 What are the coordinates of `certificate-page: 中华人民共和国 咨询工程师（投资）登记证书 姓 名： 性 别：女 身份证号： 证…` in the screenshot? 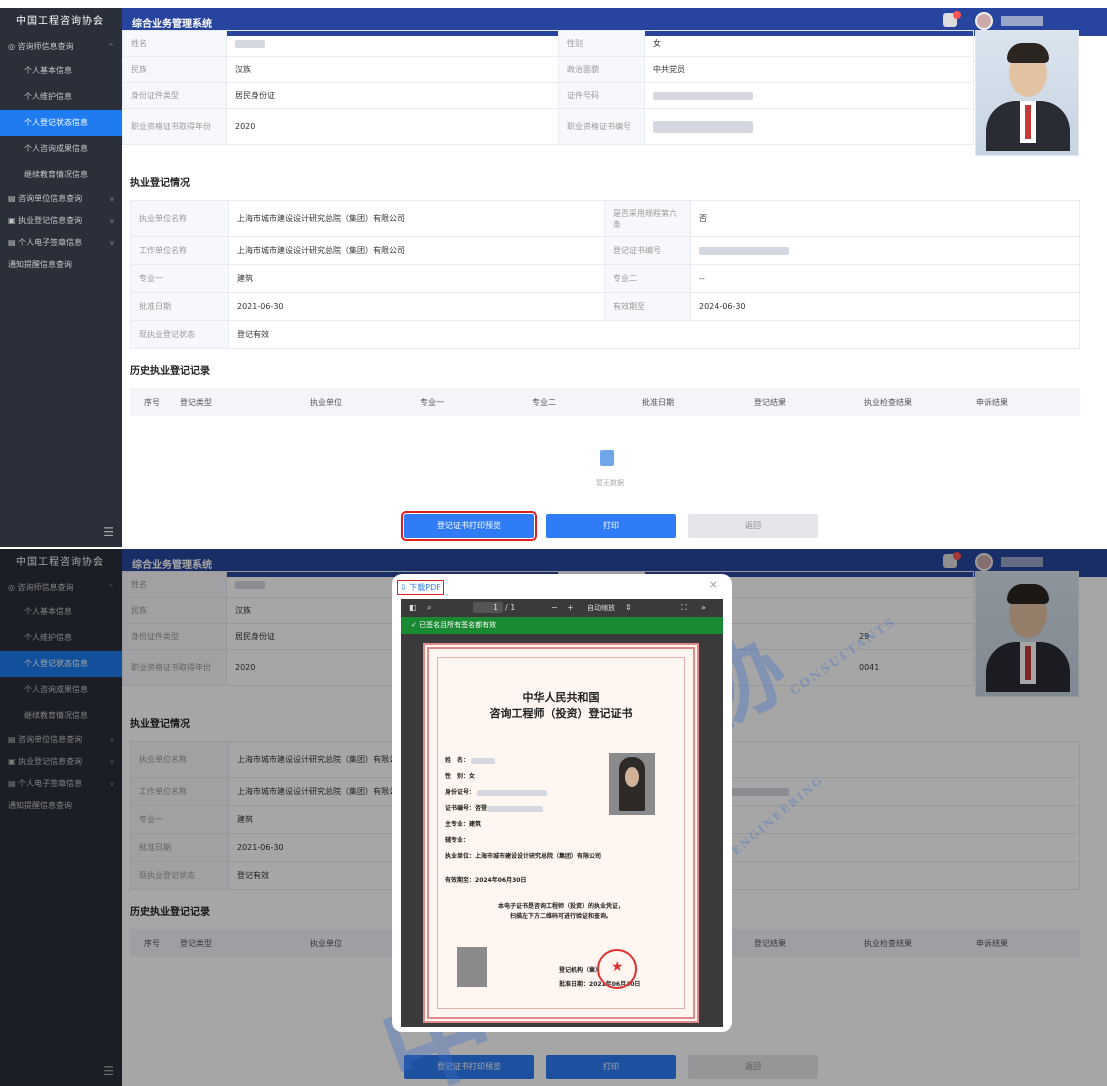 It's located at (561, 833).